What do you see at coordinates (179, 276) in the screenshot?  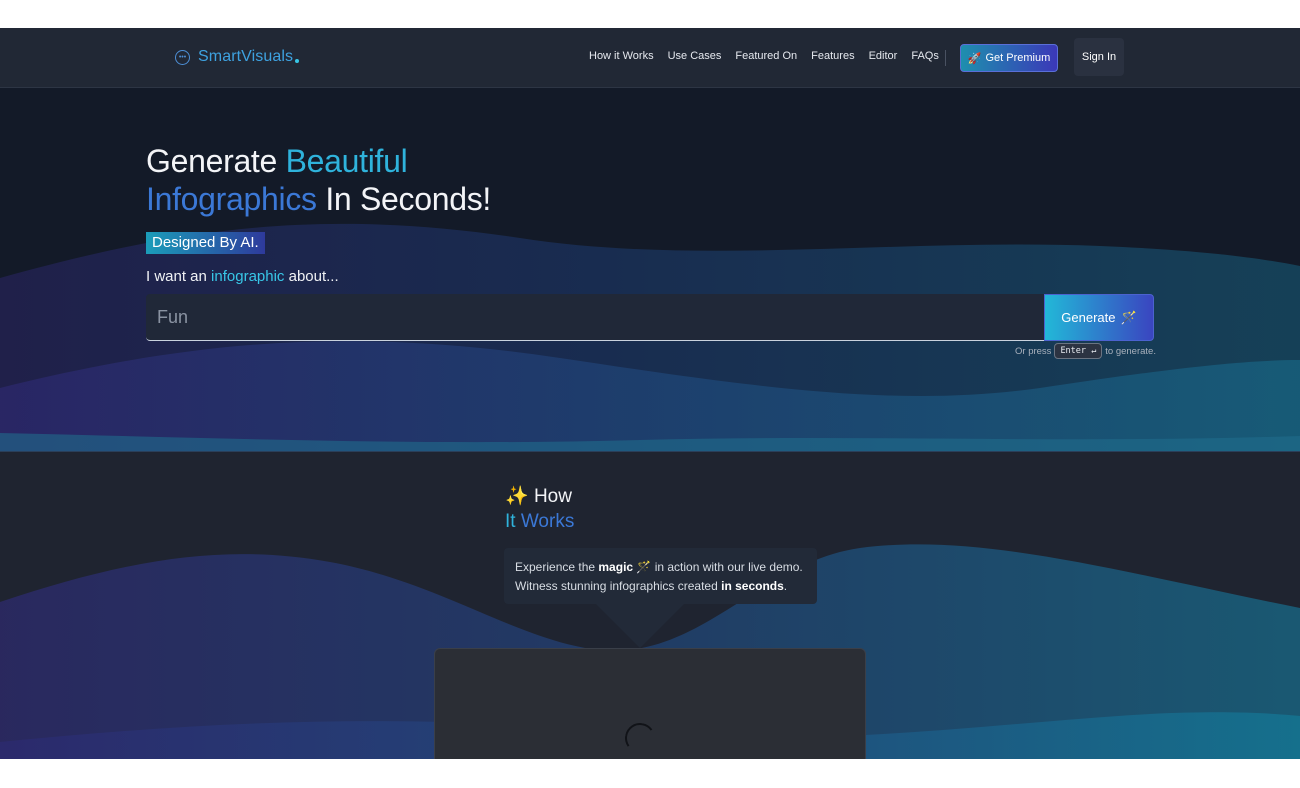 I see `prompt-prefix: I want an` at bounding box center [179, 276].